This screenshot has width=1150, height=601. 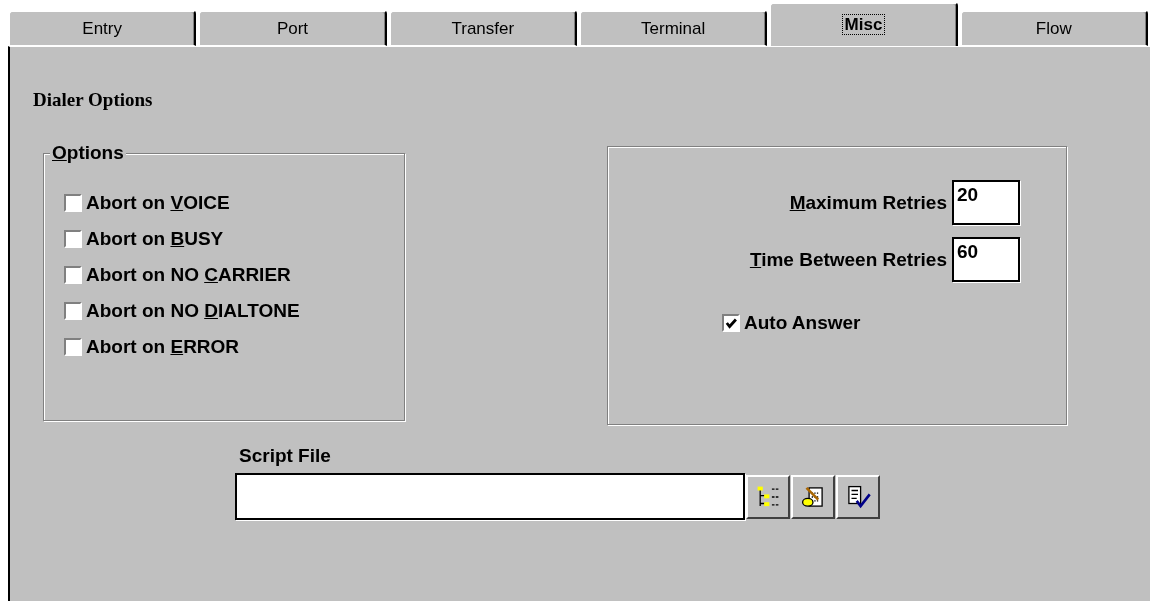 What do you see at coordinates (802, 323) in the screenshot?
I see `checkbox-label: Auto Answer` at bounding box center [802, 323].